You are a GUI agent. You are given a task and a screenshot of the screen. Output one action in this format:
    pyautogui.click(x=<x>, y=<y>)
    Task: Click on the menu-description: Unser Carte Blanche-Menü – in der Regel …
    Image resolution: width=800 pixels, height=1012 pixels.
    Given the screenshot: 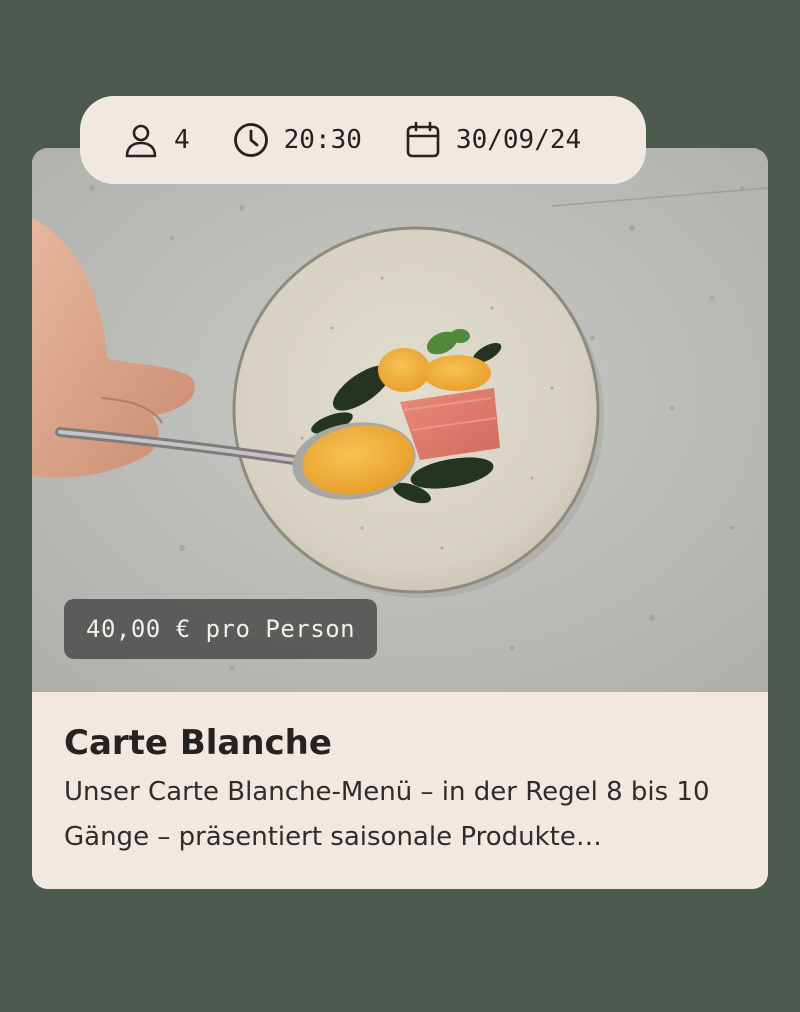 What is the action you would take?
    pyautogui.click(x=387, y=814)
    